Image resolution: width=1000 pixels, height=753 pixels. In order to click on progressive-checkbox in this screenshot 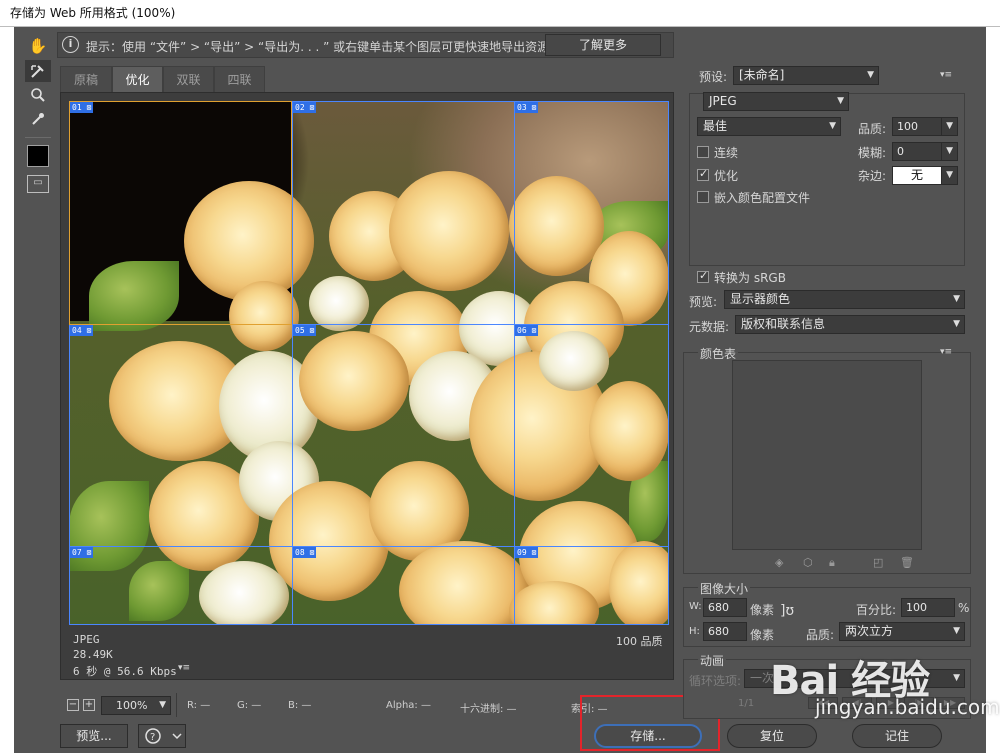, I will do `click(703, 152)`.